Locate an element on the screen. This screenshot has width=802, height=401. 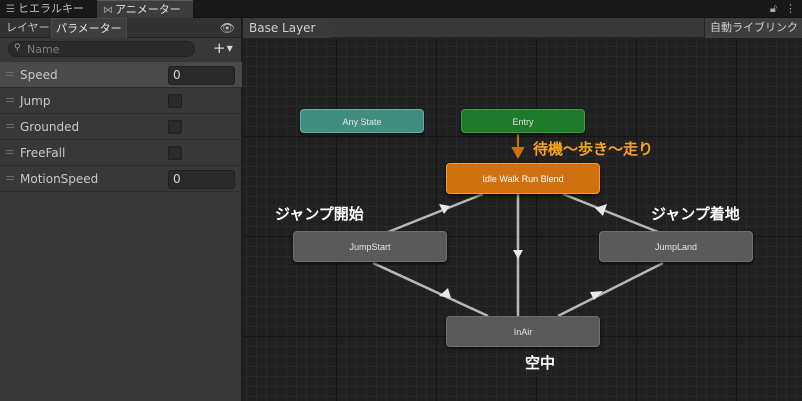
parameter-name: MotionSpeed is located at coordinates (59, 179).